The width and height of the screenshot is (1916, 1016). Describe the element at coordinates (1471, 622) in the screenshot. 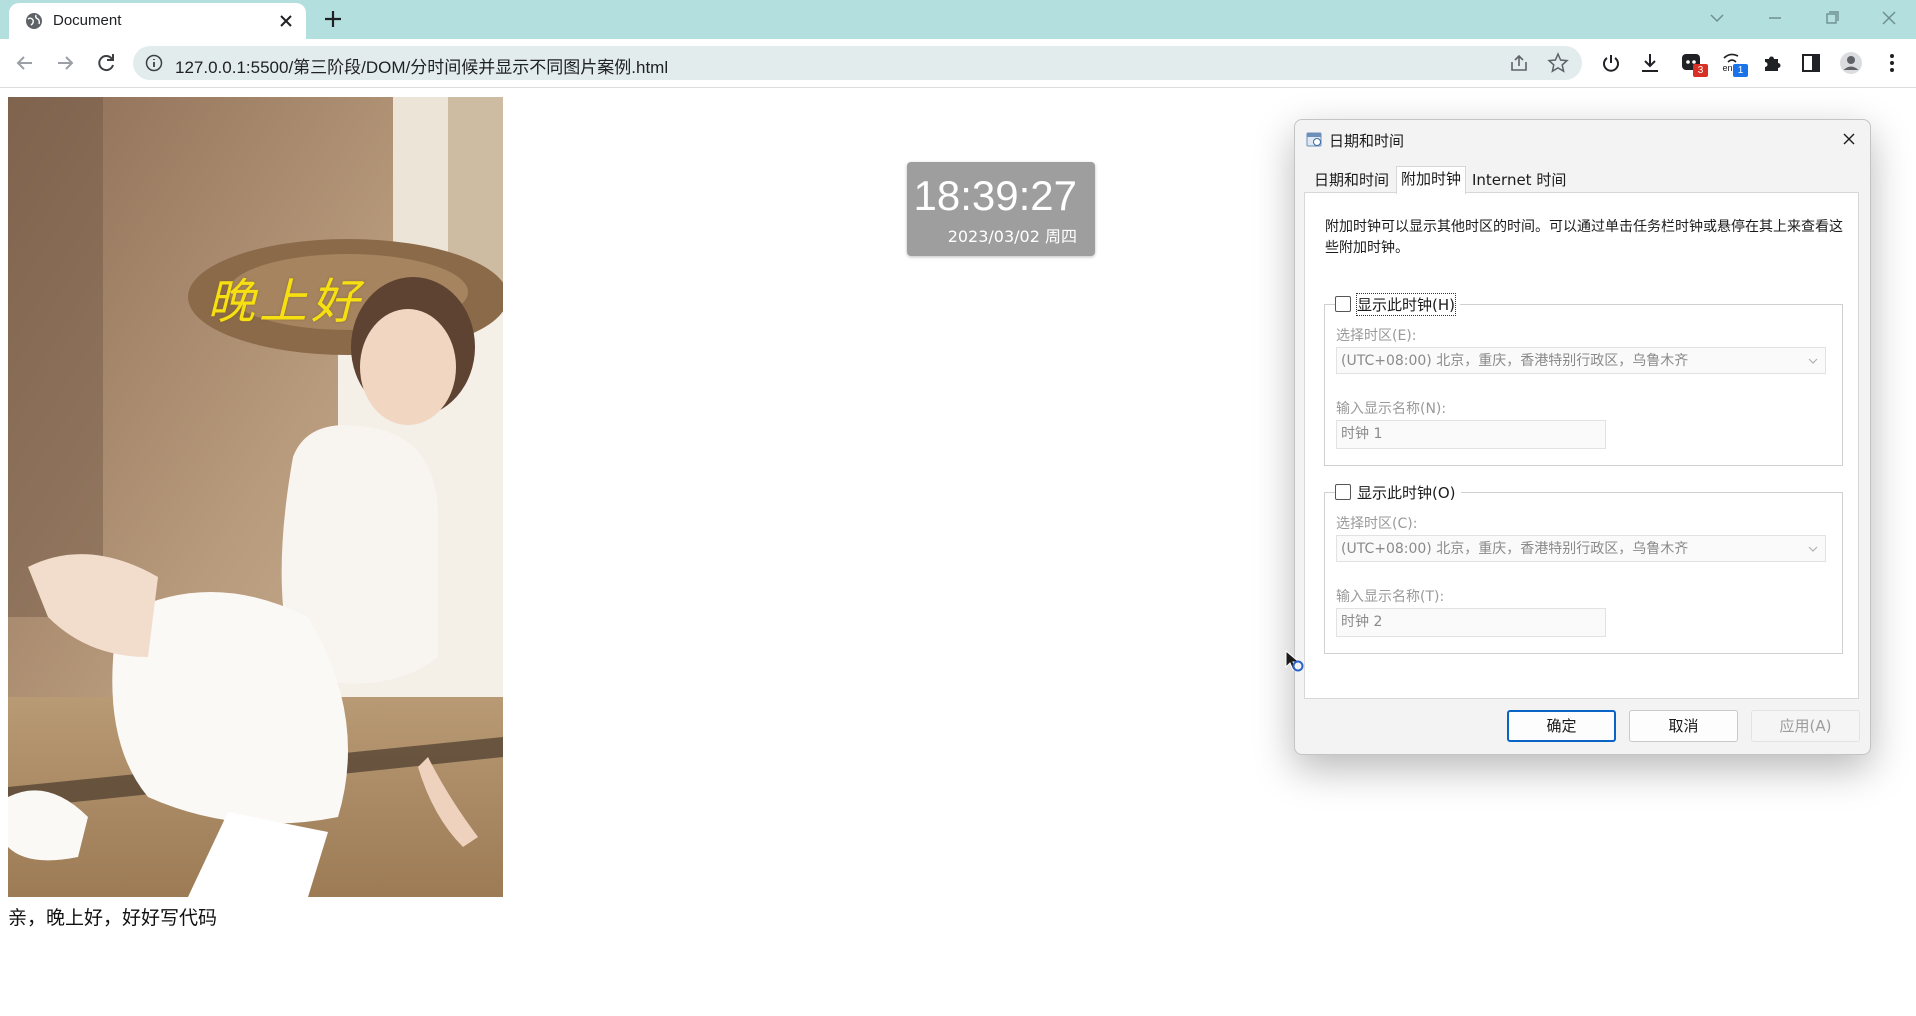

I see `clock2-name-input: 时钟 2` at that location.